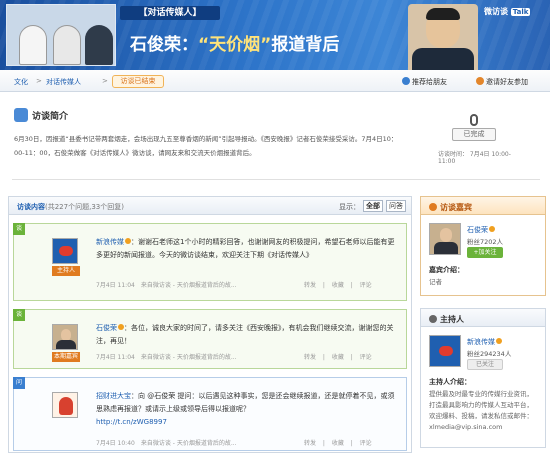 This screenshot has height=453, width=550. I want to click on intro-title: 访谈简介, so click(41, 115).